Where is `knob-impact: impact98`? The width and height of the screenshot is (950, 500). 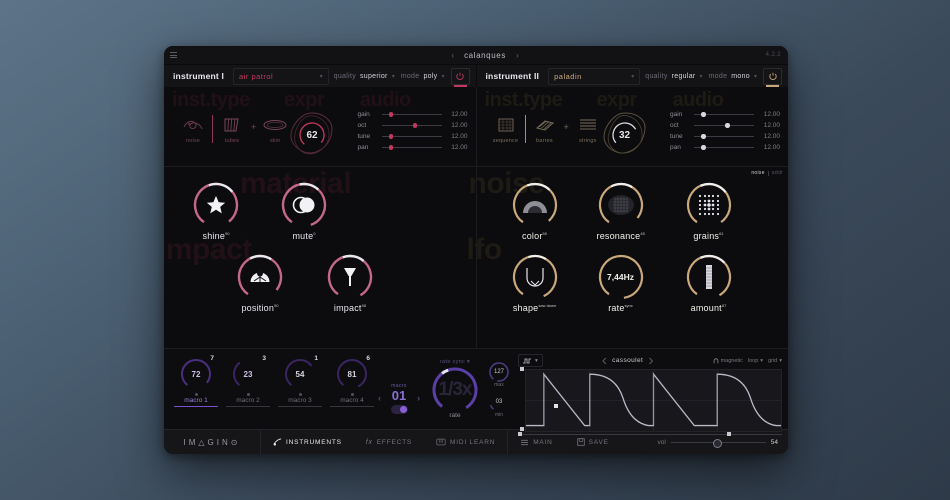 knob-impact: impact98 is located at coordinates (350, 283).